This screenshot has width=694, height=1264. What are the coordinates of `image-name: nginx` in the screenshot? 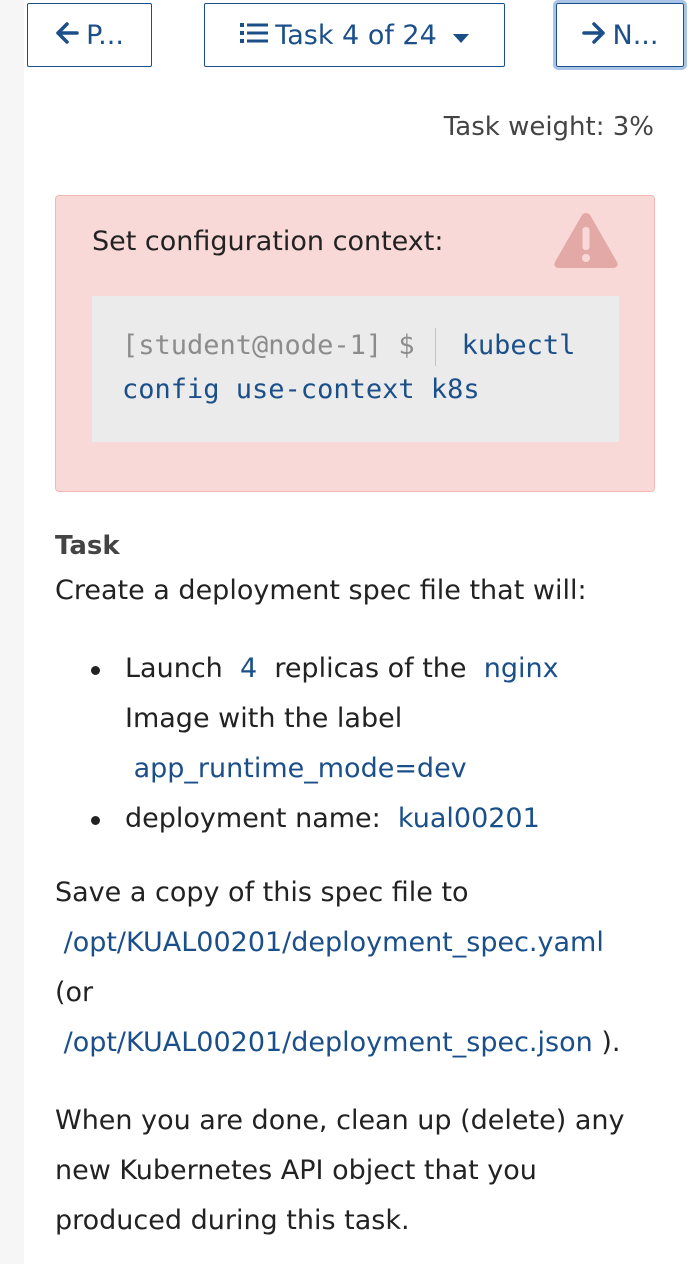 It's located at (521, 668).